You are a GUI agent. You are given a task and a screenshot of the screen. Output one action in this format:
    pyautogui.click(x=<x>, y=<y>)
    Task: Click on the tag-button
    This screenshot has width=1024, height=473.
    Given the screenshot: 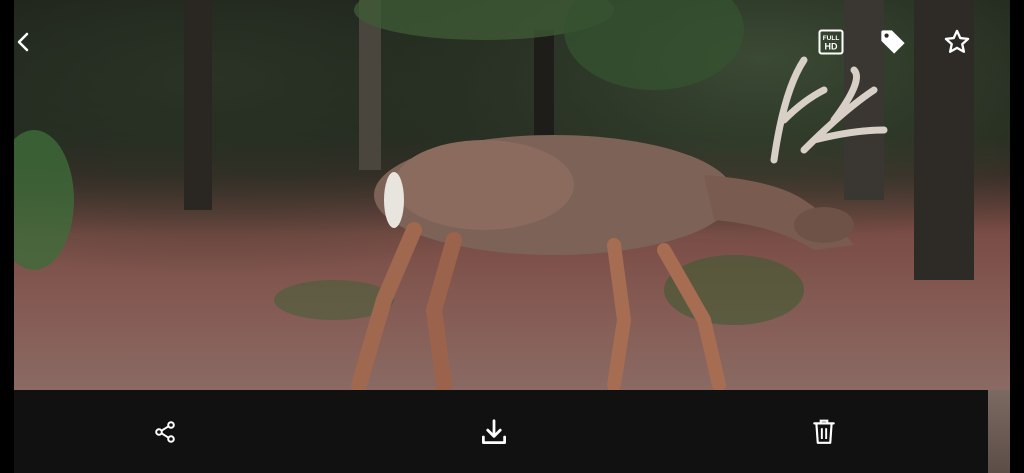 What is the action you would take?
    pyautogui.click(x=893, y=42)
    